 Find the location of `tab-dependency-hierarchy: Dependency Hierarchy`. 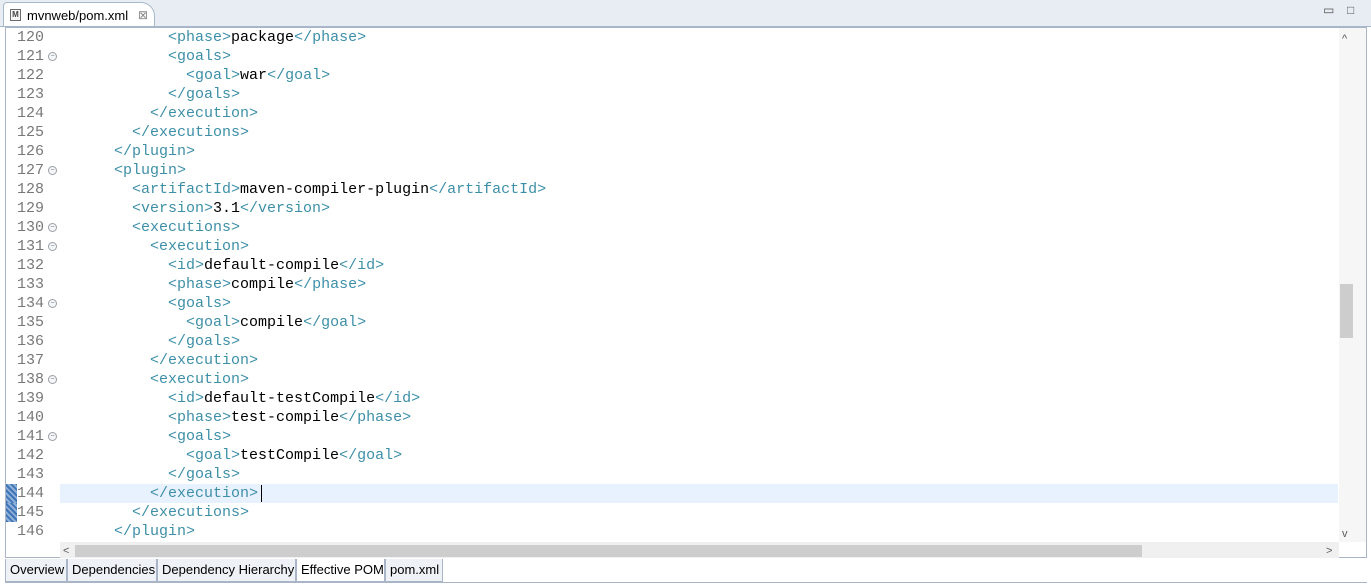

tab-dependency-hierarchy: Dependency Hierarchy is located at coordinates (226, 570).